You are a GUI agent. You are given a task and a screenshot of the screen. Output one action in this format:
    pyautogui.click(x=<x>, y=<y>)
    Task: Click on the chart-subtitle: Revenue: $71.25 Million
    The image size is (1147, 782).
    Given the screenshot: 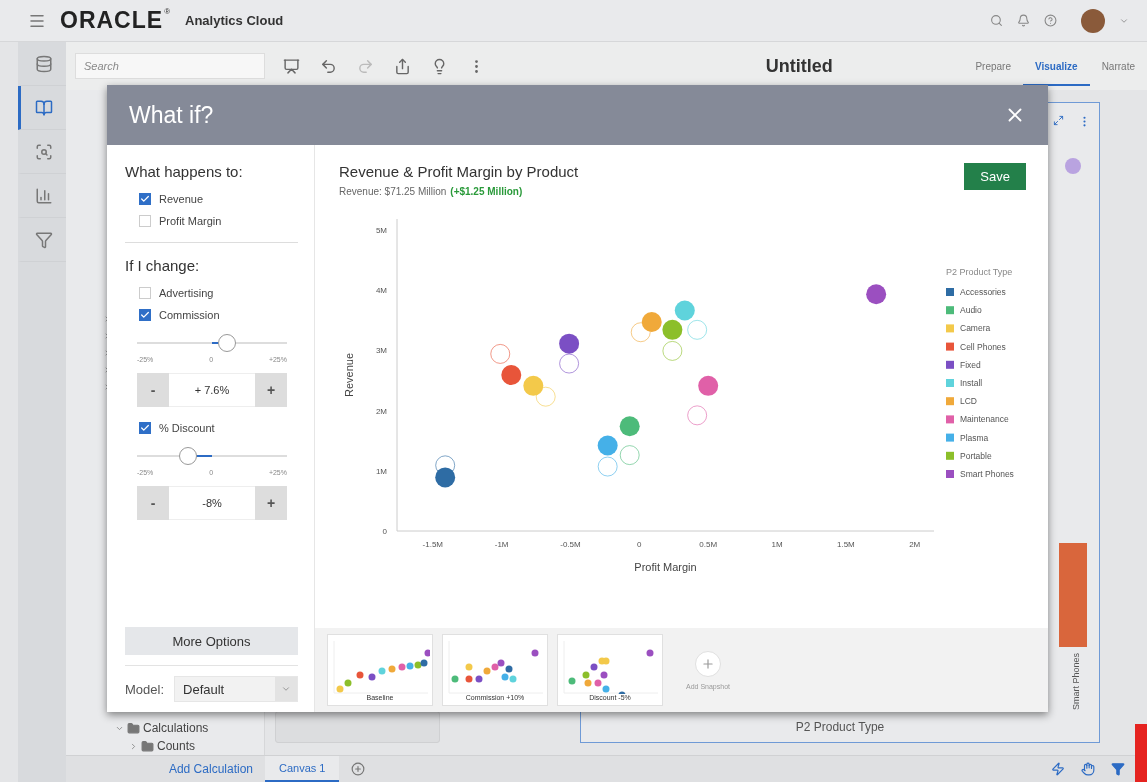 What is the action you would take?
    pyautogui.click(x=393, y=191)
    